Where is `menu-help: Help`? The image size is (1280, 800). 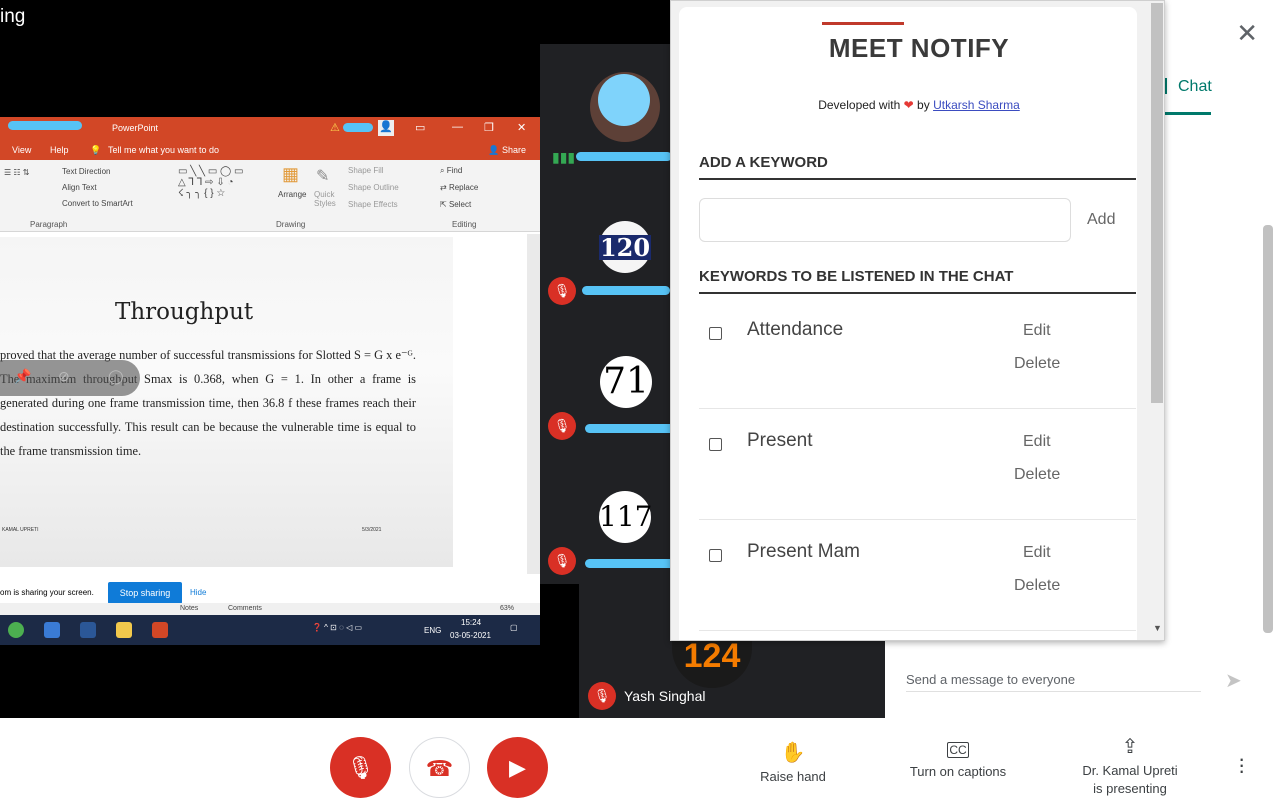 menu-help: Help is located at coordinates (59, 150).